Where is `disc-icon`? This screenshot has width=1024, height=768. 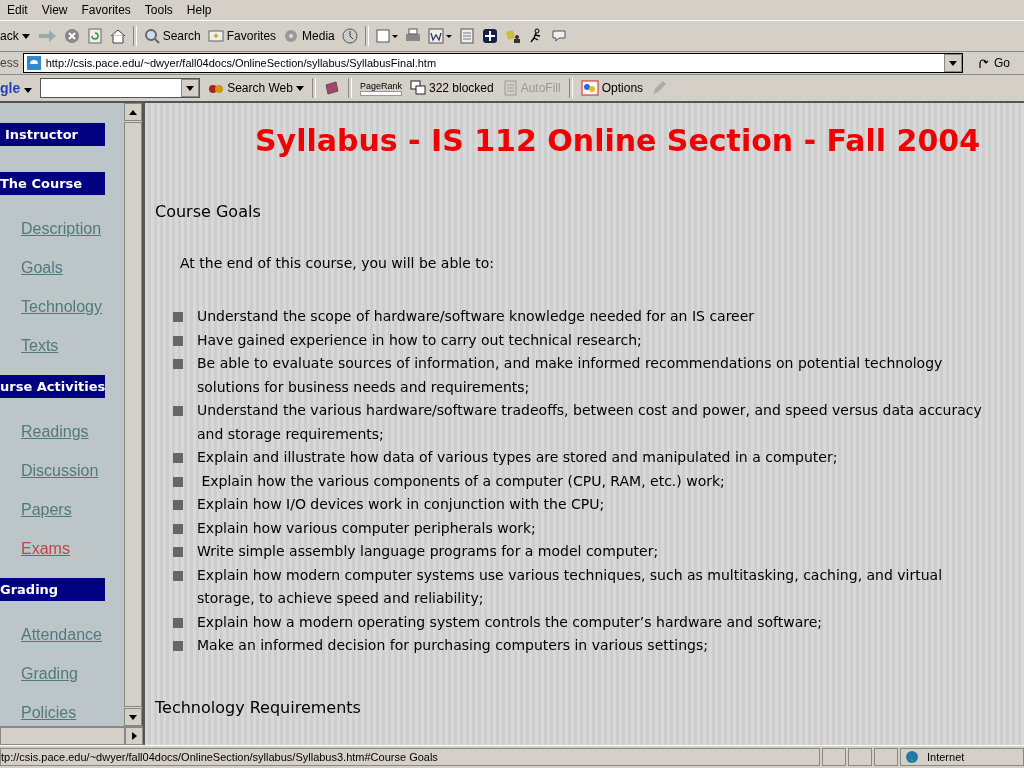 disc-icon is located at coordinates (291, 36).